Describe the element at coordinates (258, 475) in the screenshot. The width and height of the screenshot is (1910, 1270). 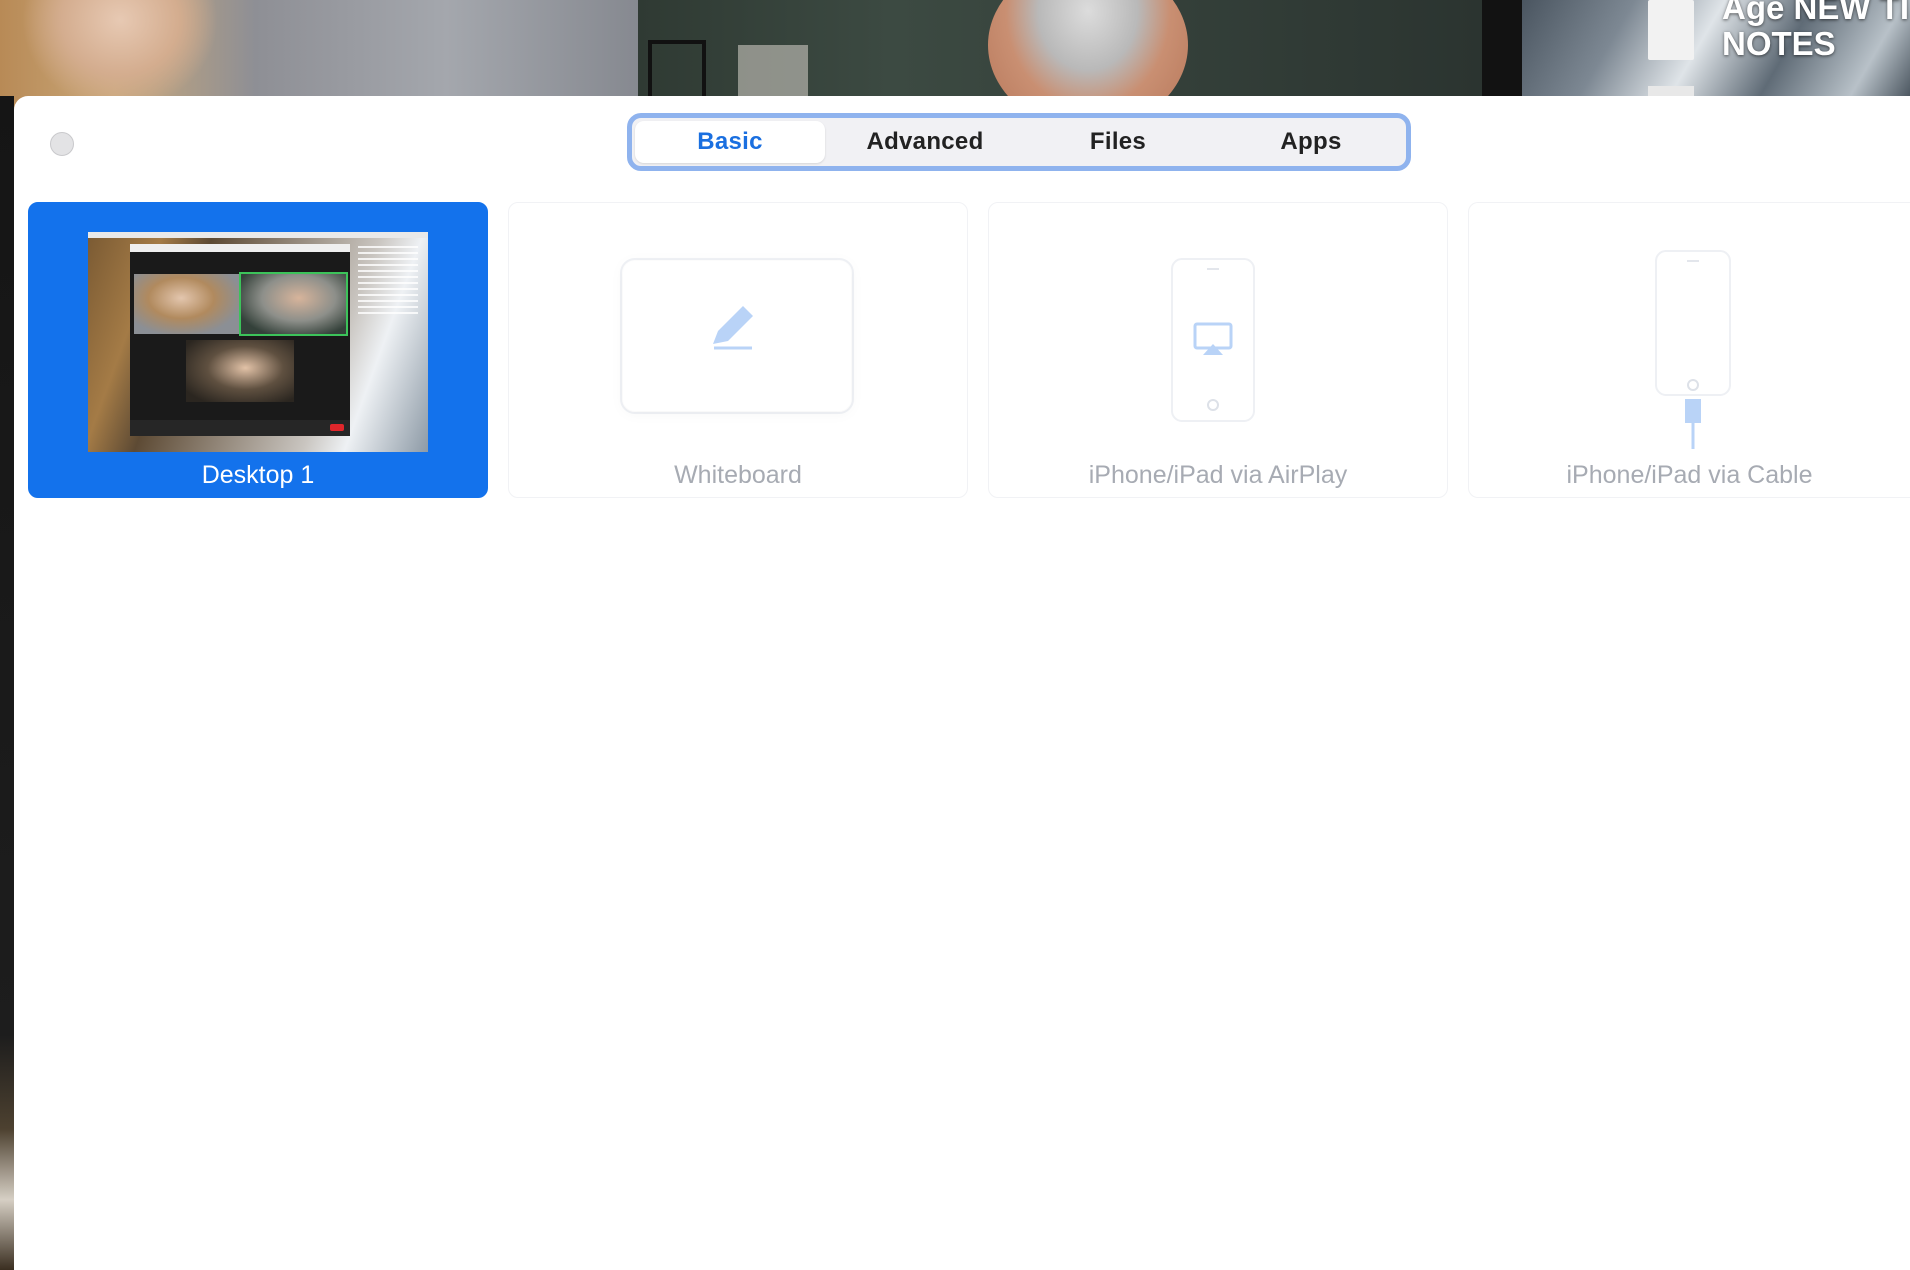
I see `share-option-label: Desktop 1` at that location.